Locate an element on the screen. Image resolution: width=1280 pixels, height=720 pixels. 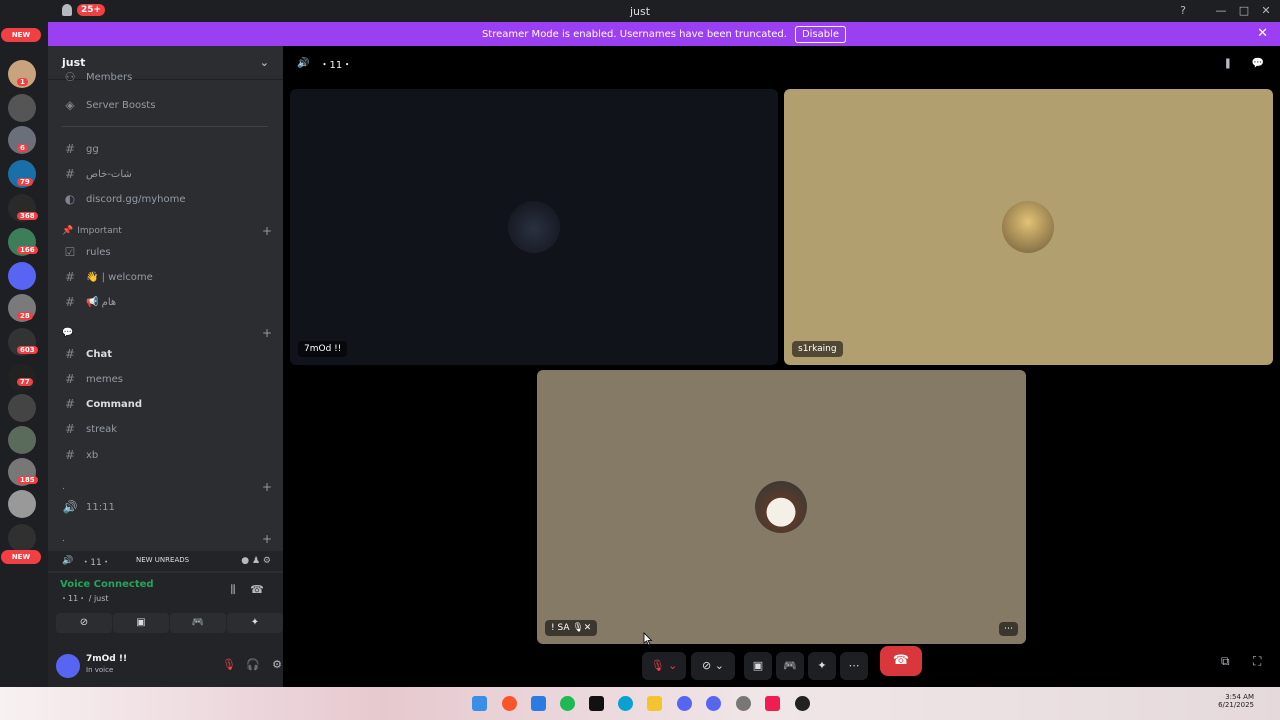
screen-share-icon: ▣ is located at coordinates (758, 666).